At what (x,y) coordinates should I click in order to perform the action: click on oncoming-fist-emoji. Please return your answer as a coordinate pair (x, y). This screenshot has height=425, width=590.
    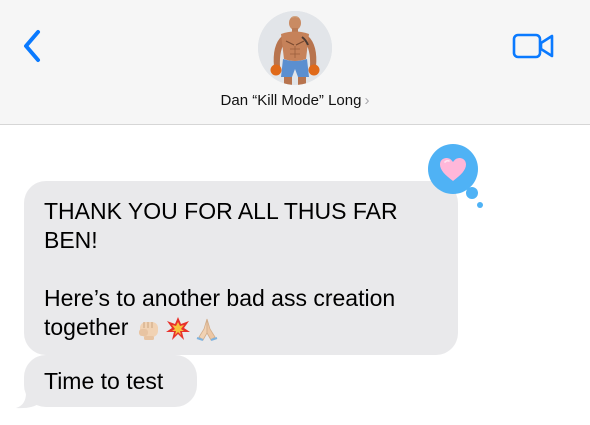
    Looking at the image, I should click on (149, 330).